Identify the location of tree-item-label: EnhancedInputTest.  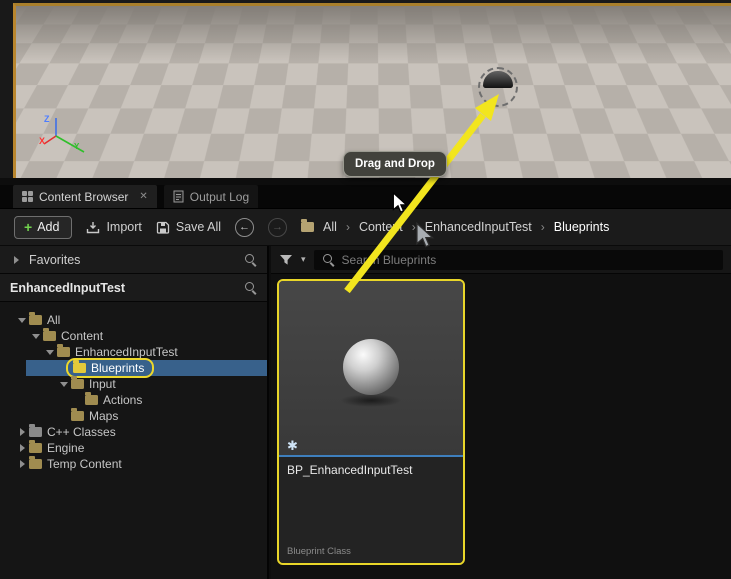
(126, 352).